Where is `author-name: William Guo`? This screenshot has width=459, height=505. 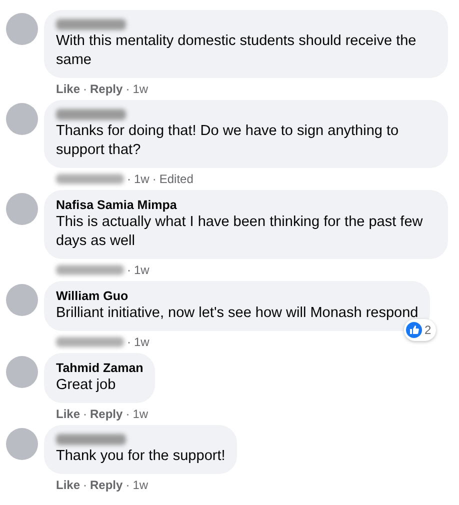
author-name: William Guo is located at coordinates (92, 296).